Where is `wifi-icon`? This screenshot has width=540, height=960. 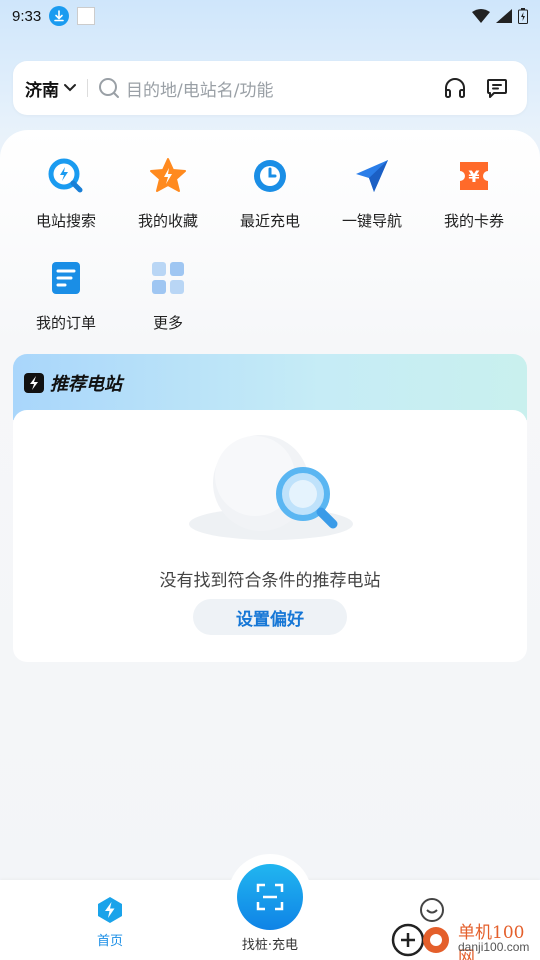
wifi-icon is located at coordinates (481, 16).